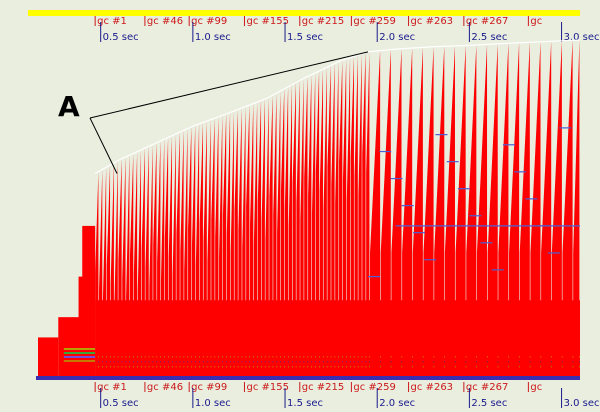 The width and height of the screenshot is (600, 412). What do you see at coordinates (582, 403) in the screenshot?
I see `time-tick-label: 3.0 sec` at bounding box center [582, 403].